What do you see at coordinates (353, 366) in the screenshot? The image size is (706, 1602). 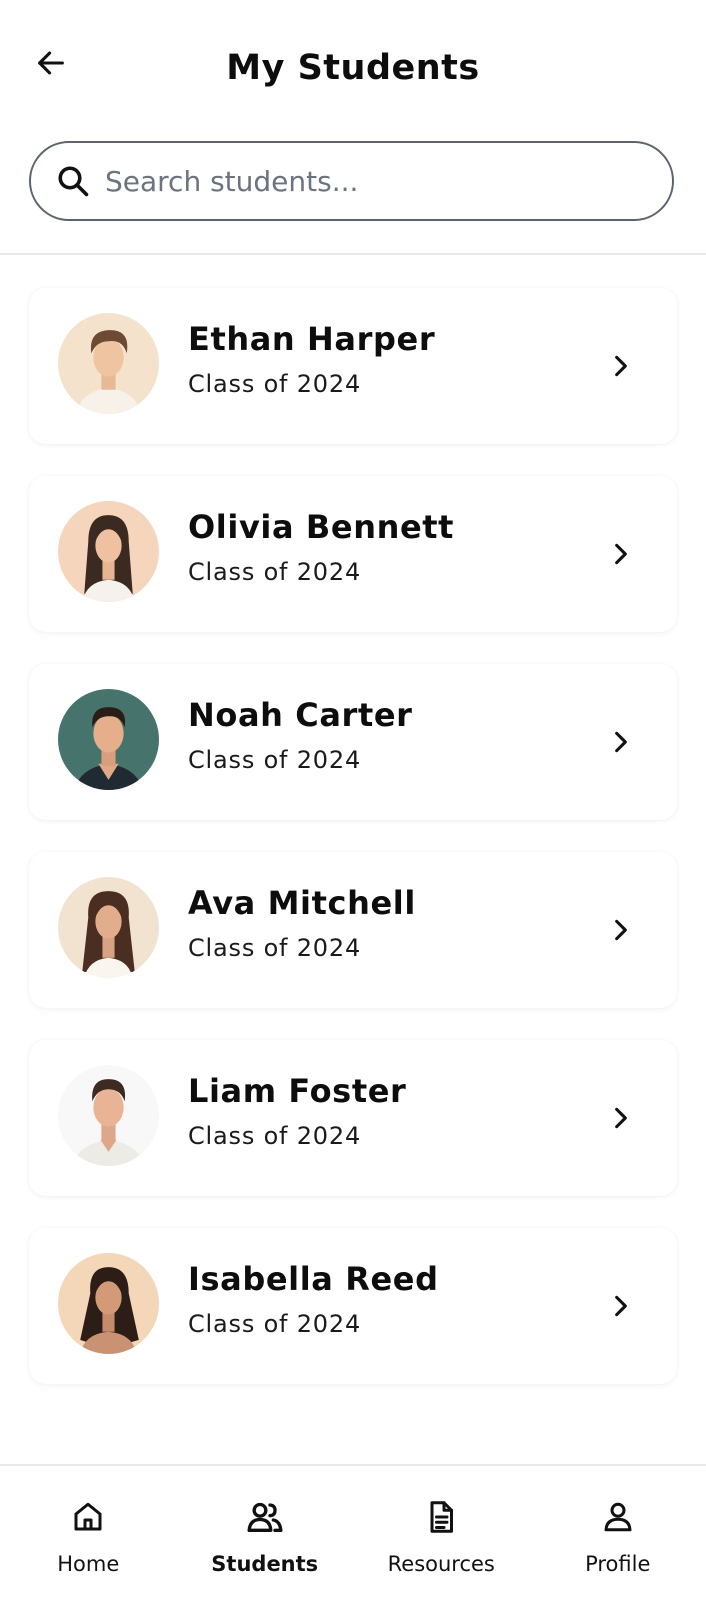 I see `student-card: Ethan Harper Class of 2024` at bounding box center [353, 366].